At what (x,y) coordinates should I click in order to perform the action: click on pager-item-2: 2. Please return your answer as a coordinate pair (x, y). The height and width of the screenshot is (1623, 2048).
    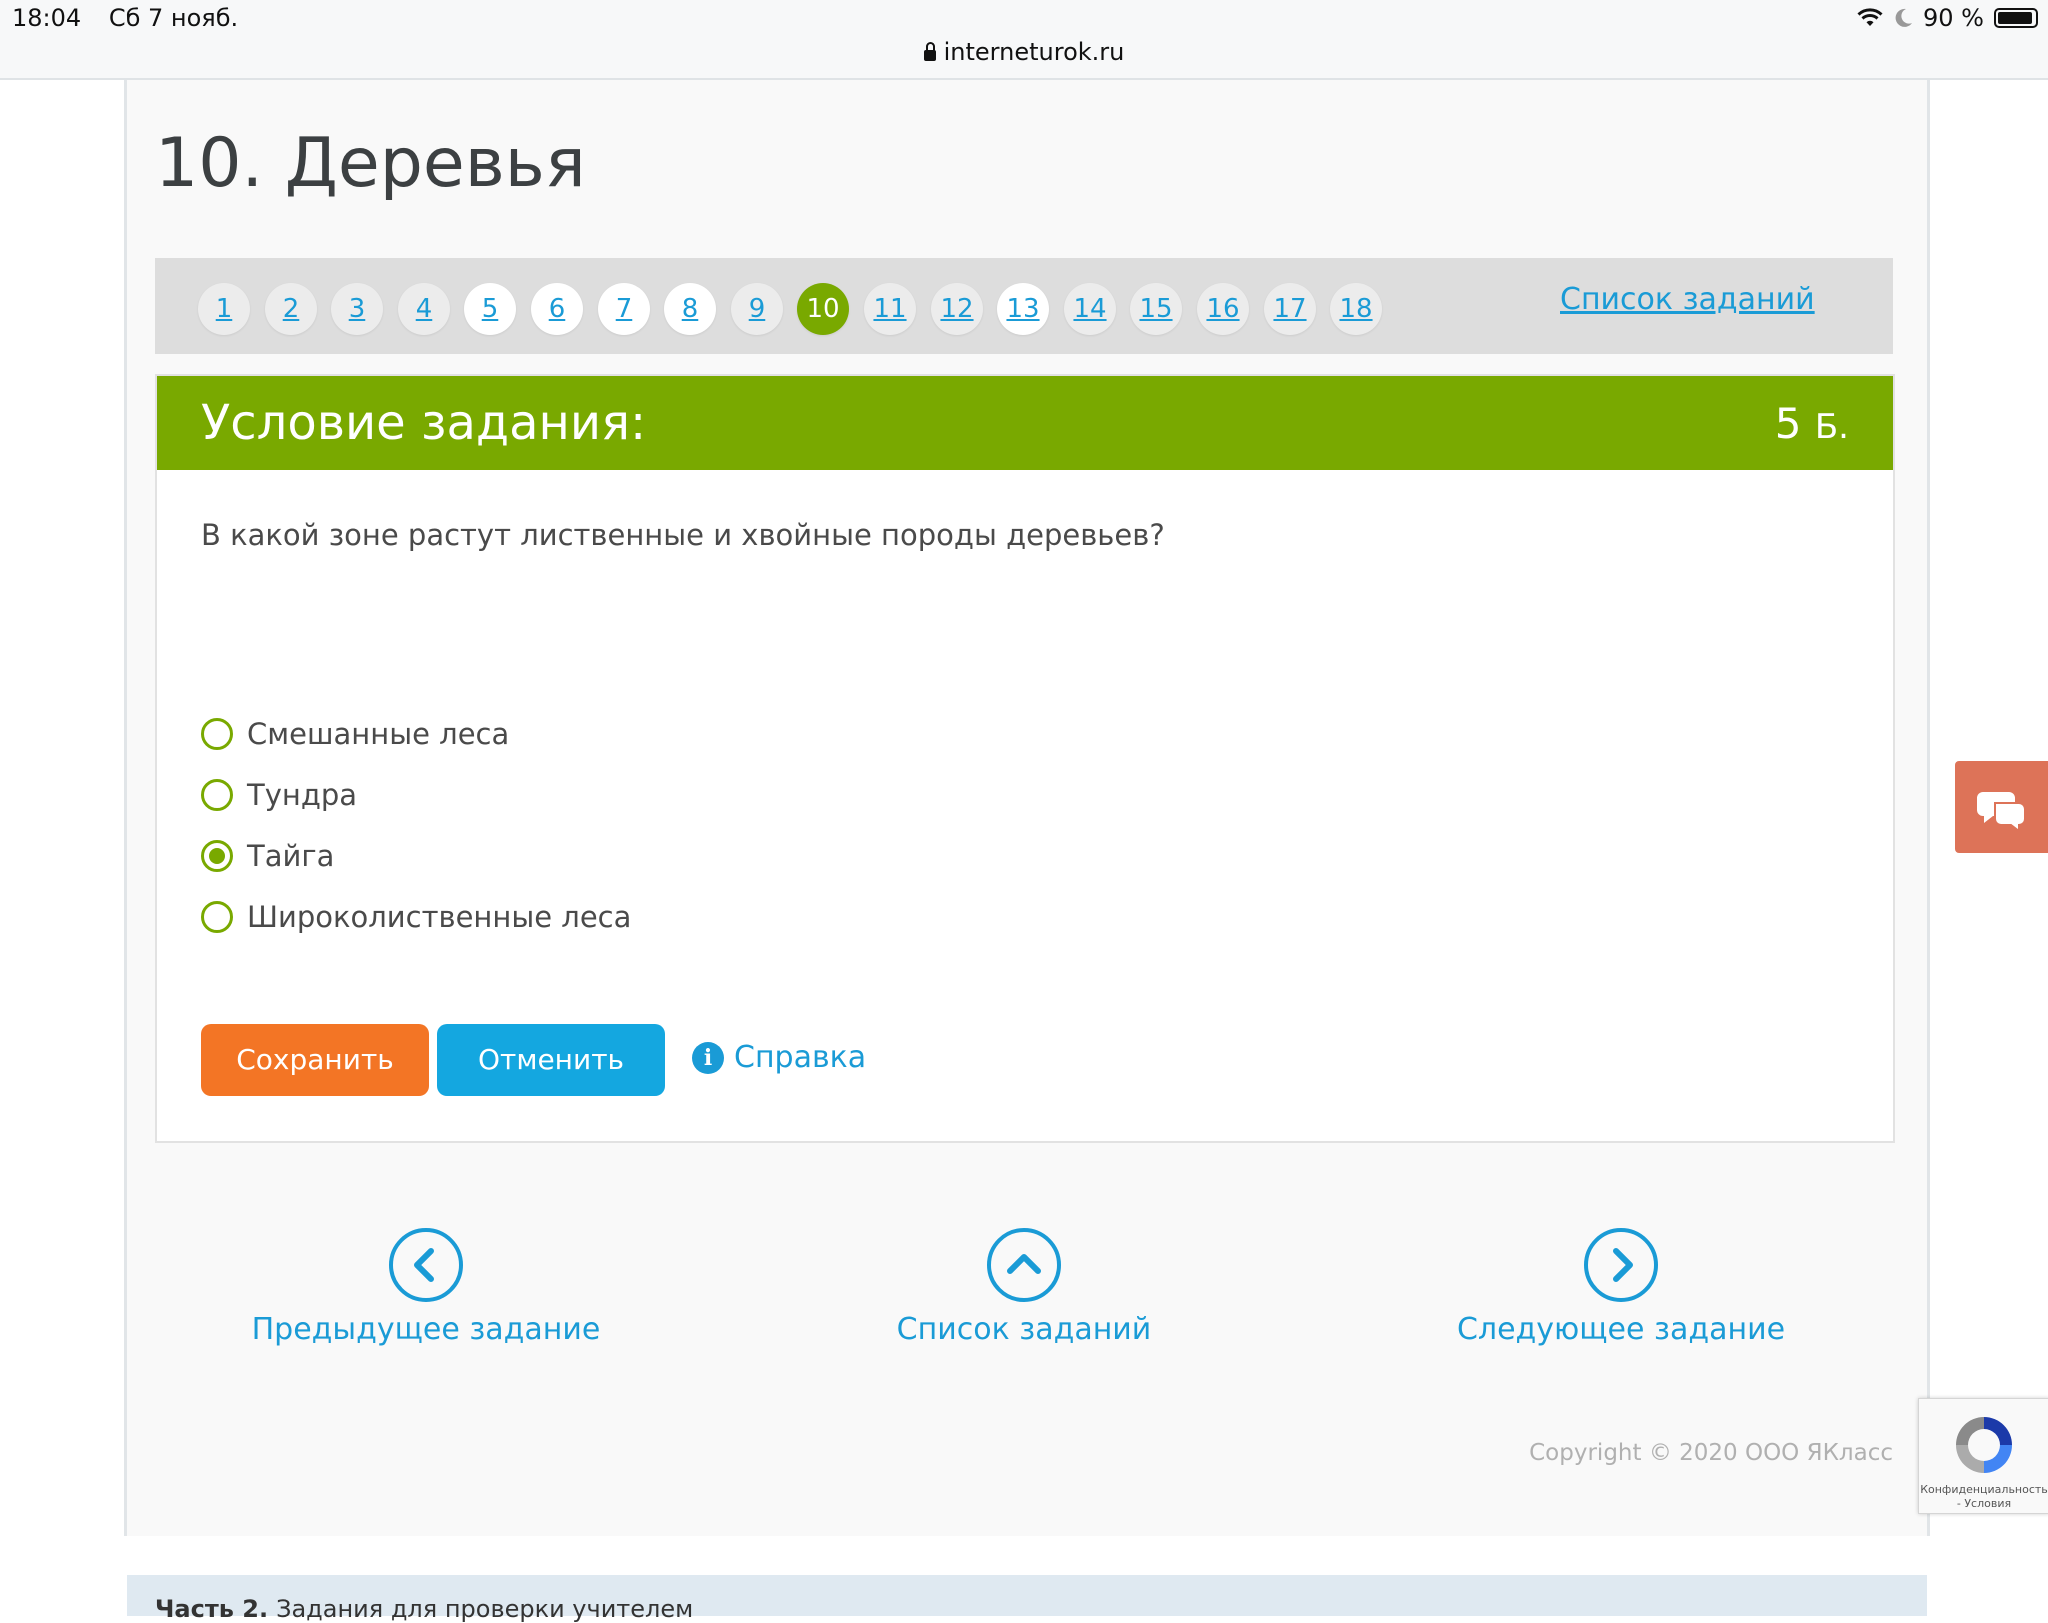
    Looking at the image, I should click on (291, 309).